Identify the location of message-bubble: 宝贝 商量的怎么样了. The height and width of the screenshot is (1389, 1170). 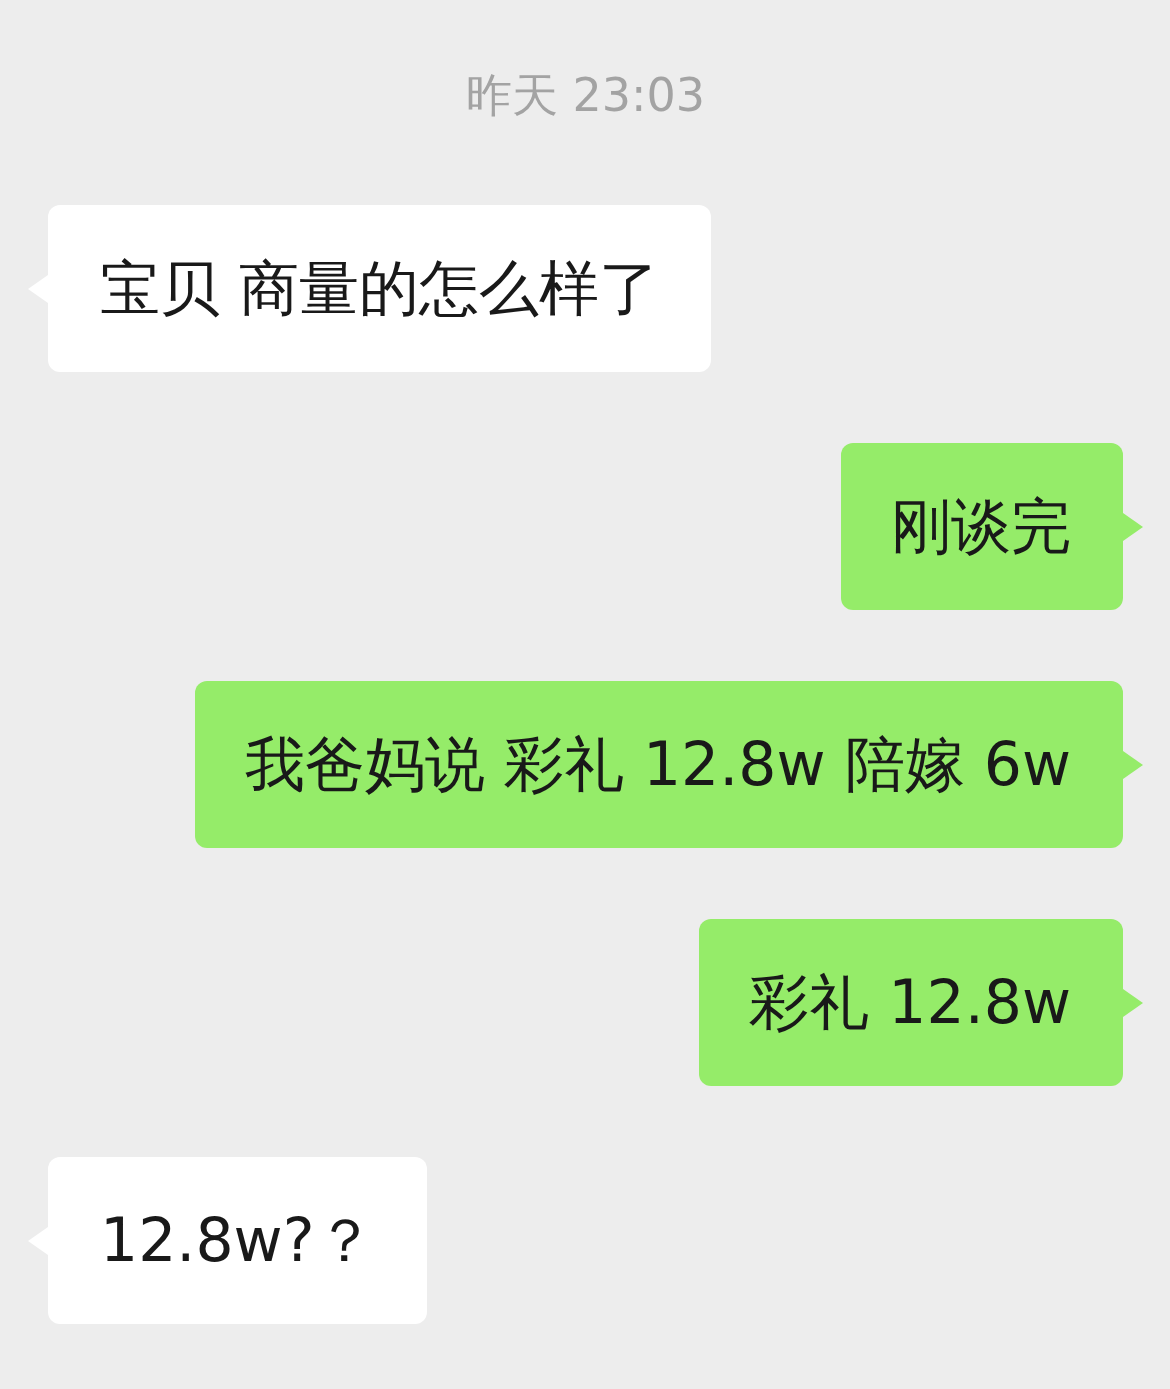
(380, 288).